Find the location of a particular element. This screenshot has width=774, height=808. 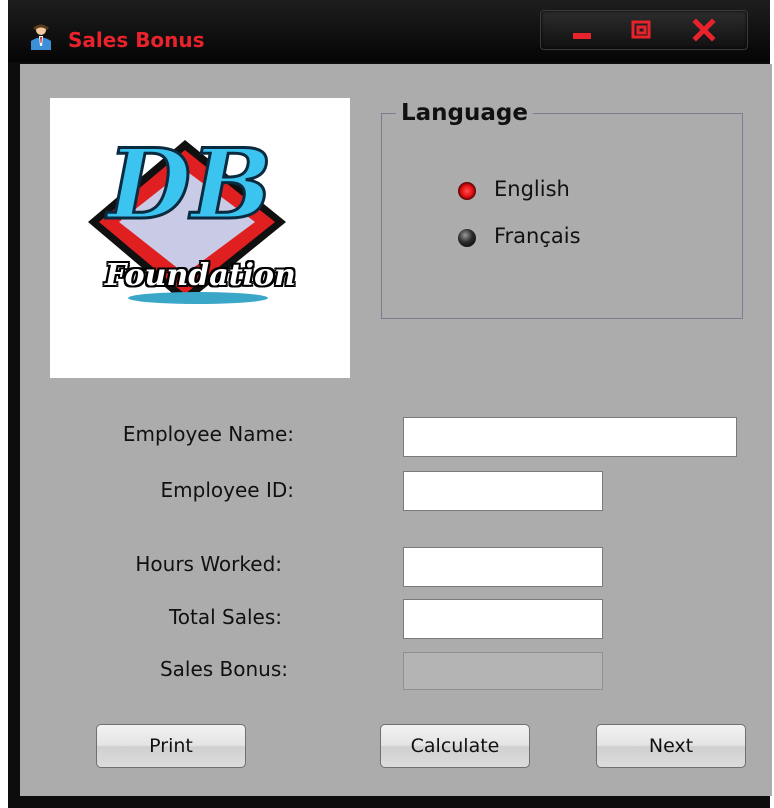

close-button is located at coordinates (705, 30).